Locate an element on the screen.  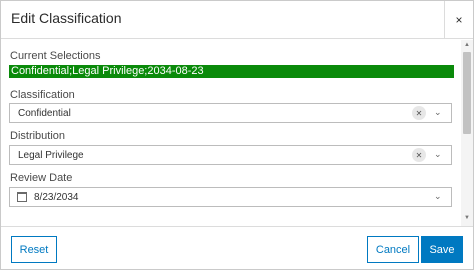
calendar-icon is located at coordinates (22, 197).